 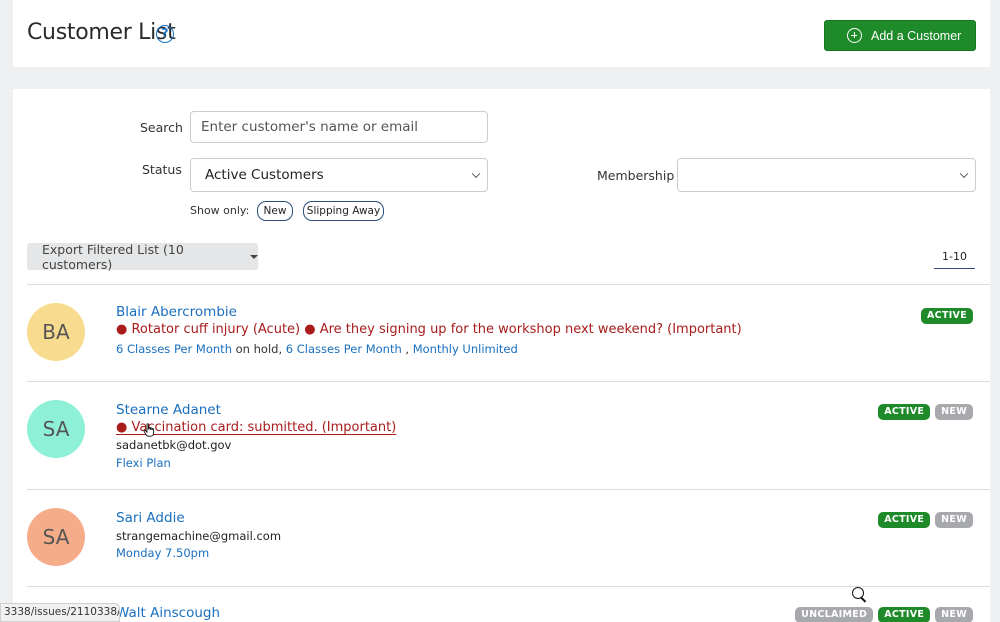 I want to click on status-select: Active Customers, so click(x=339, y=175).